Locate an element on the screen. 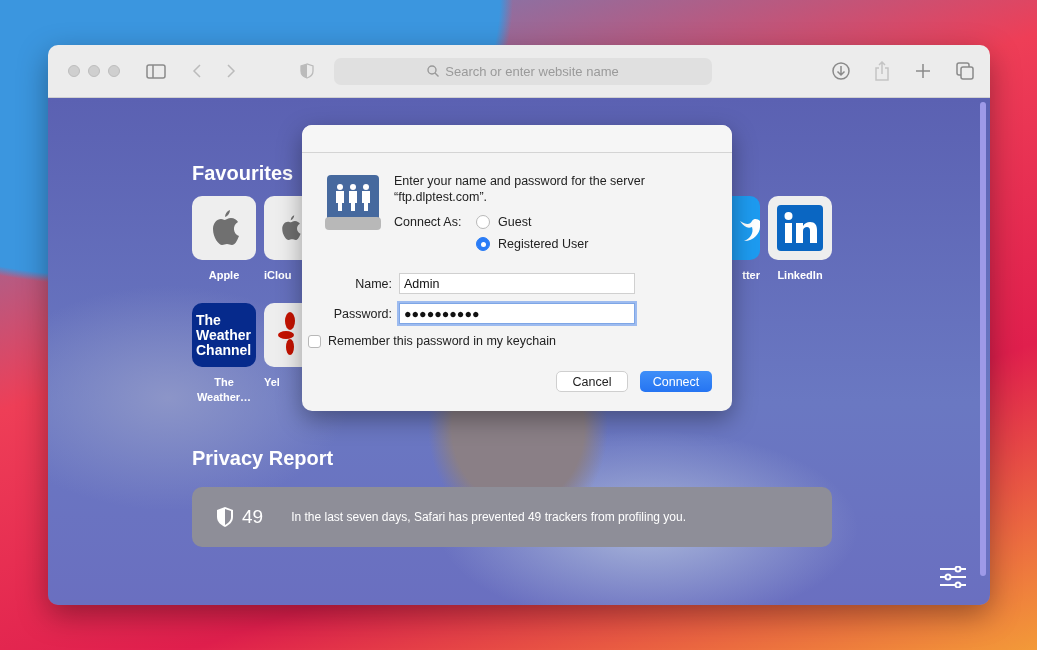 Image resolution: width=1037 pixels, height=650 pixels. settings-icon is located at coordinates (953, 577).